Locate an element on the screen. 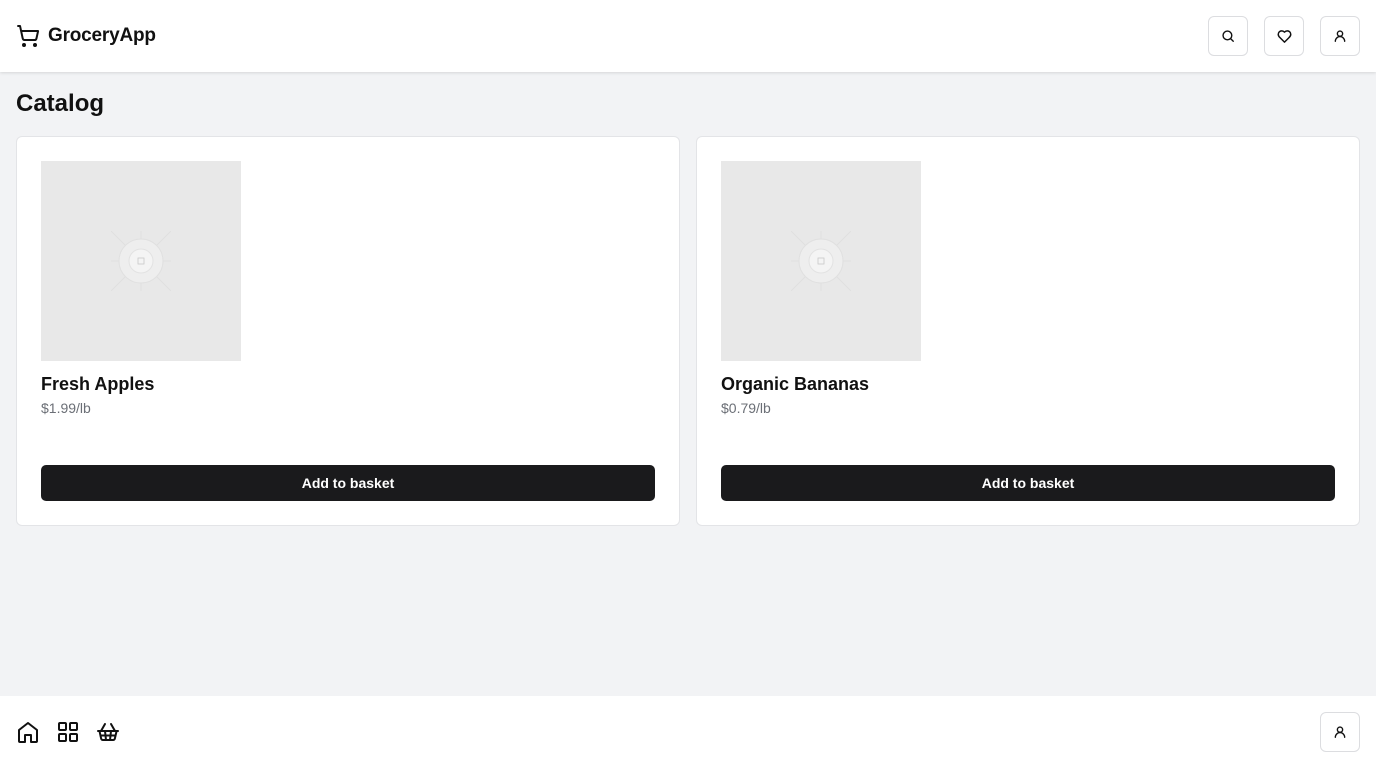  basket-icon is located at coordinates (108, 732).